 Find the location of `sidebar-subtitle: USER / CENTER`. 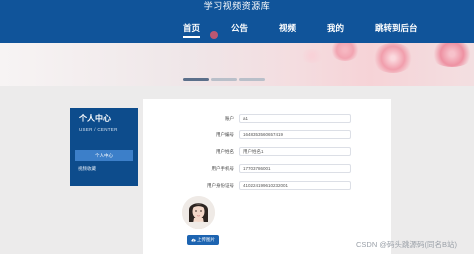

sidebar-subtitle: USER / CENTER is located at coordinates (98, 129).